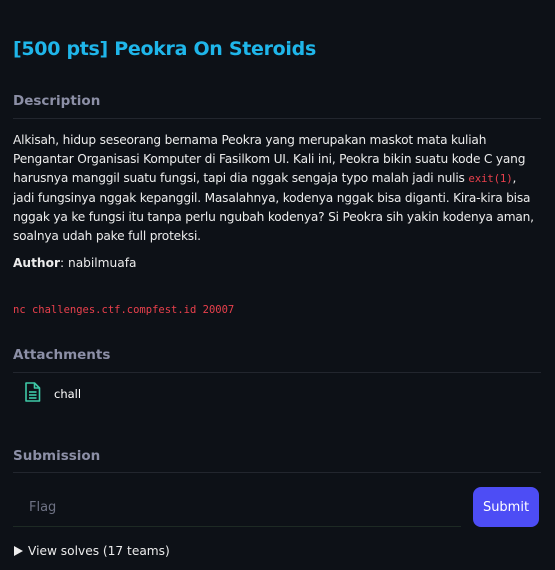 The height and width of the screenshot is (570, 555). Describe the element at coordinates (62, 355) in the screenshot. I see `attachments-heading: Attachments` at that location.